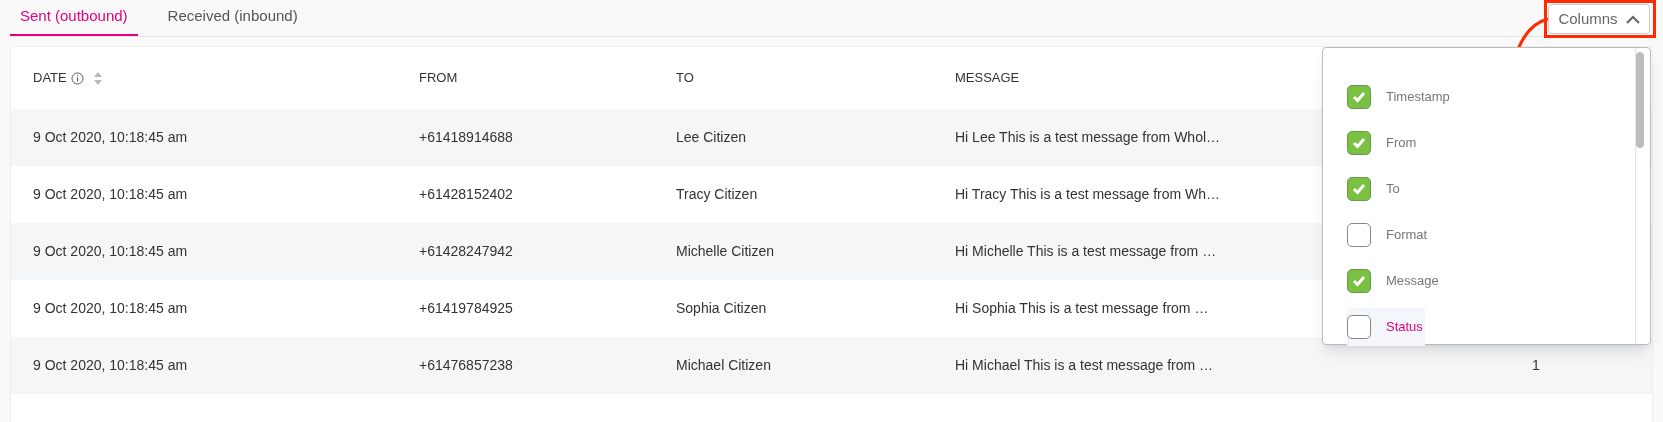 This screenshot has width=1663, height=422. I want to click on column-header: FROM, so click(438, 78).